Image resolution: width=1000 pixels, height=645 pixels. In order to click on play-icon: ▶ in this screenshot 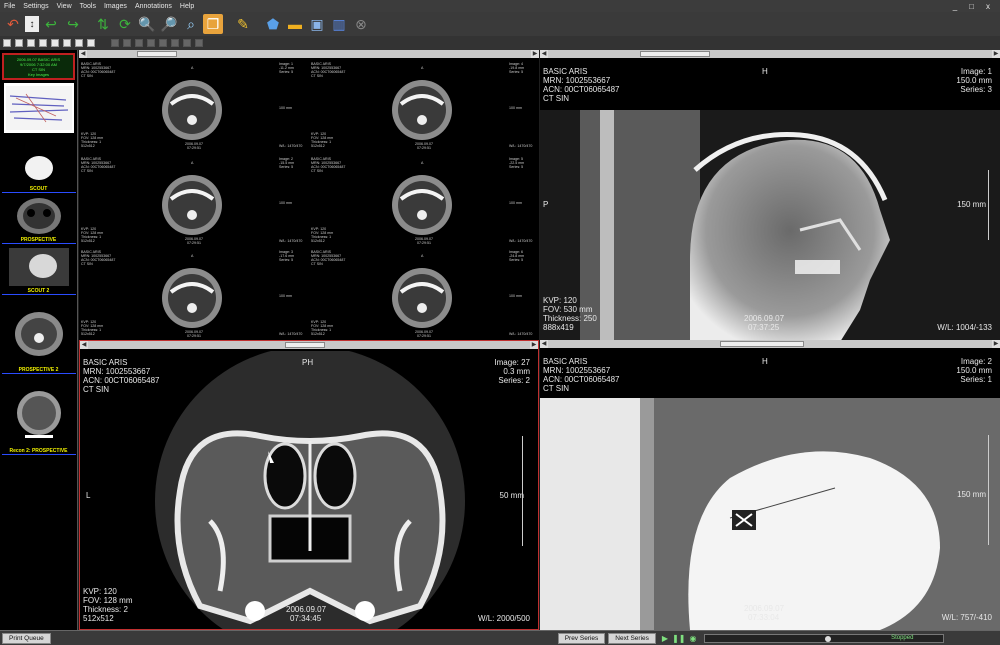, I will do `click(665, 638)`.